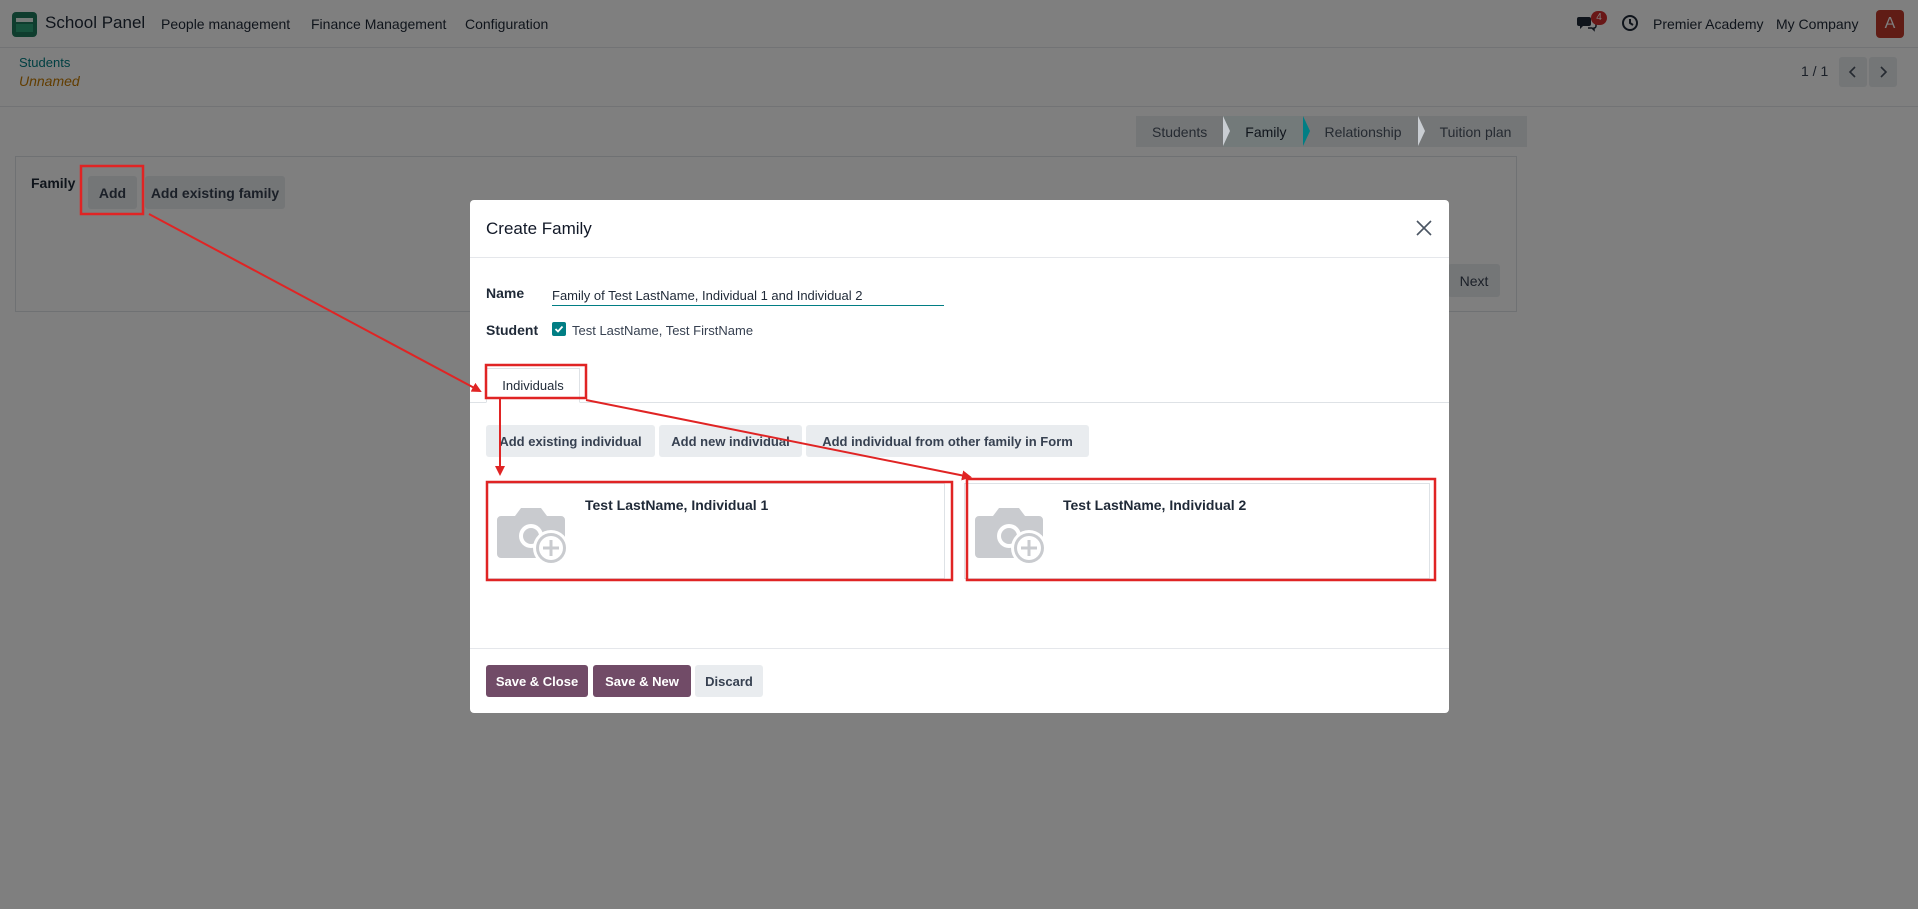  What do you see at coordinates (505, 293) in the screenshot?
I see `name-label: Name` at bounding box center [505, 293].